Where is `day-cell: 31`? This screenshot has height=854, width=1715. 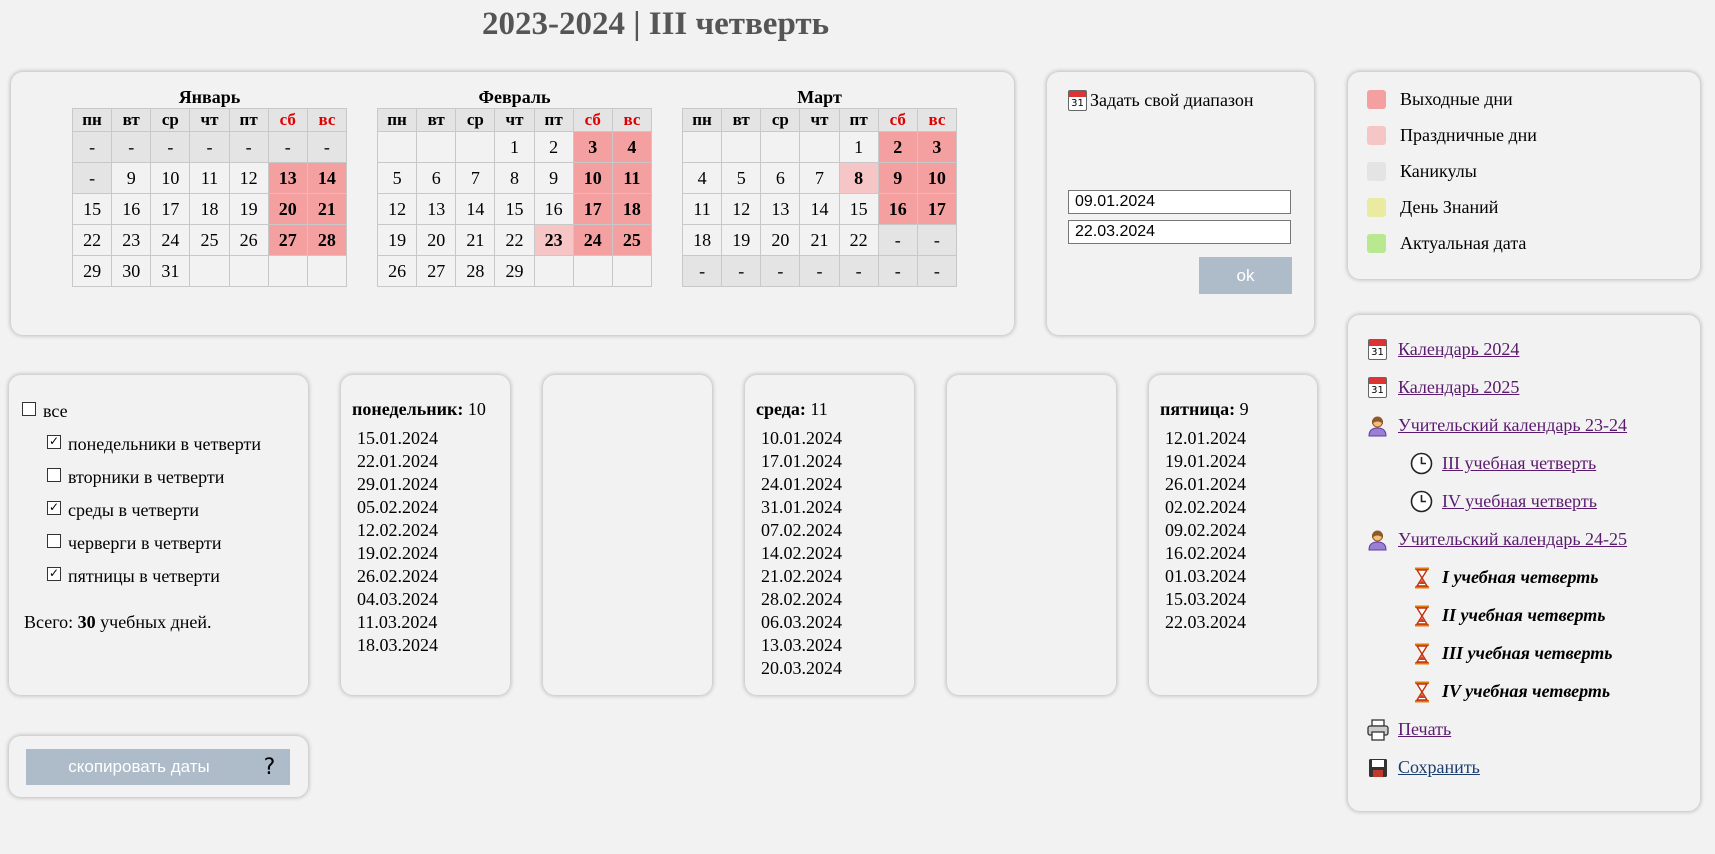
day-cell: 31 is located at coordinates (170, 271).